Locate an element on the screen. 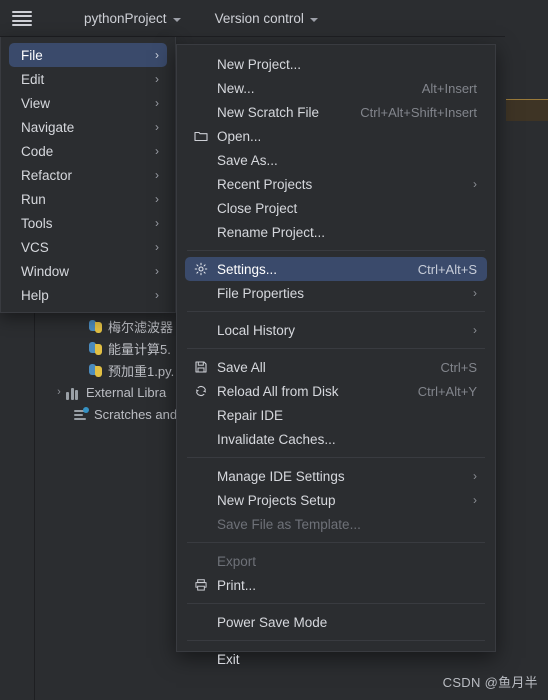  scratches-icon is located at coordinates (81, 414).